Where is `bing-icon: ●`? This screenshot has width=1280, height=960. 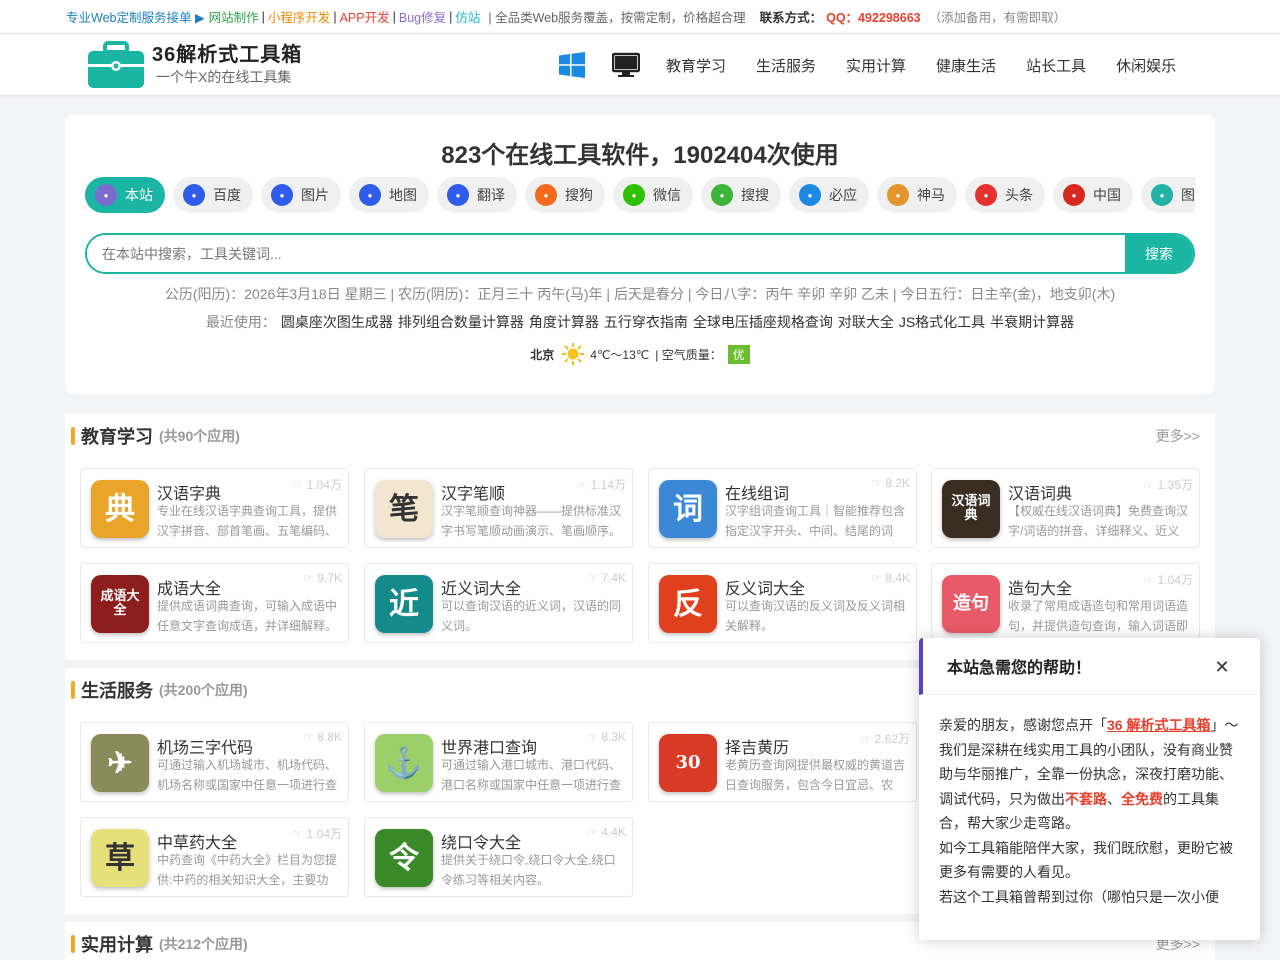
bing-icon: ● is located at coordinates (810, 195).